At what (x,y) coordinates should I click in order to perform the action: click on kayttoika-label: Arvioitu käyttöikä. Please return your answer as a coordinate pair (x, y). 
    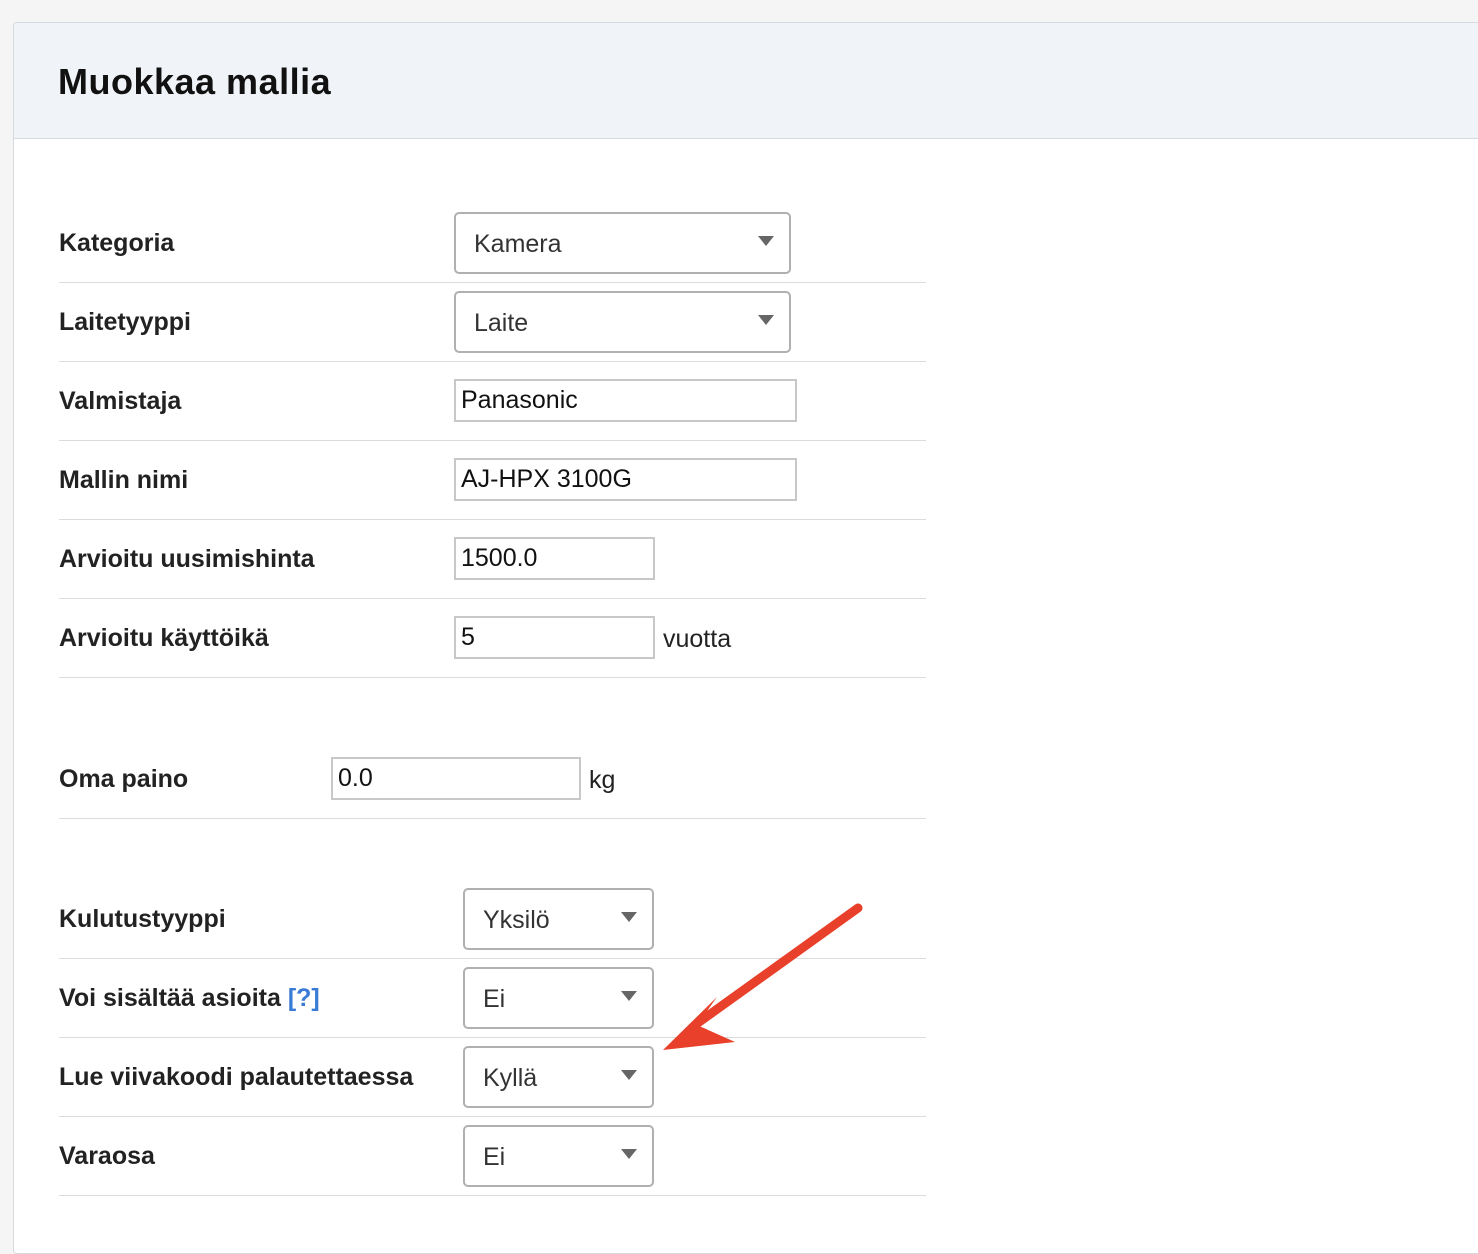
    Looking at the image, I should click on (164, 638).